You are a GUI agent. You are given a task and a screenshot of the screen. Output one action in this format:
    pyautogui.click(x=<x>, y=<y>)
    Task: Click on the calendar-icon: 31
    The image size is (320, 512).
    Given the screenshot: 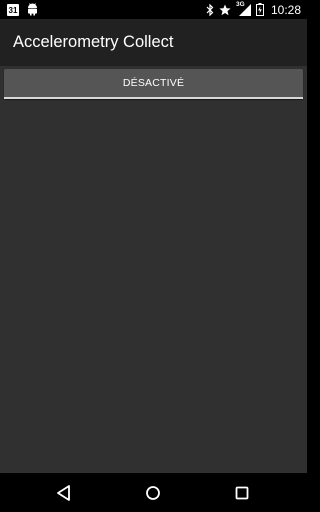 What is the action you would take?
    pyautogui.click(x=13, y=9)
    